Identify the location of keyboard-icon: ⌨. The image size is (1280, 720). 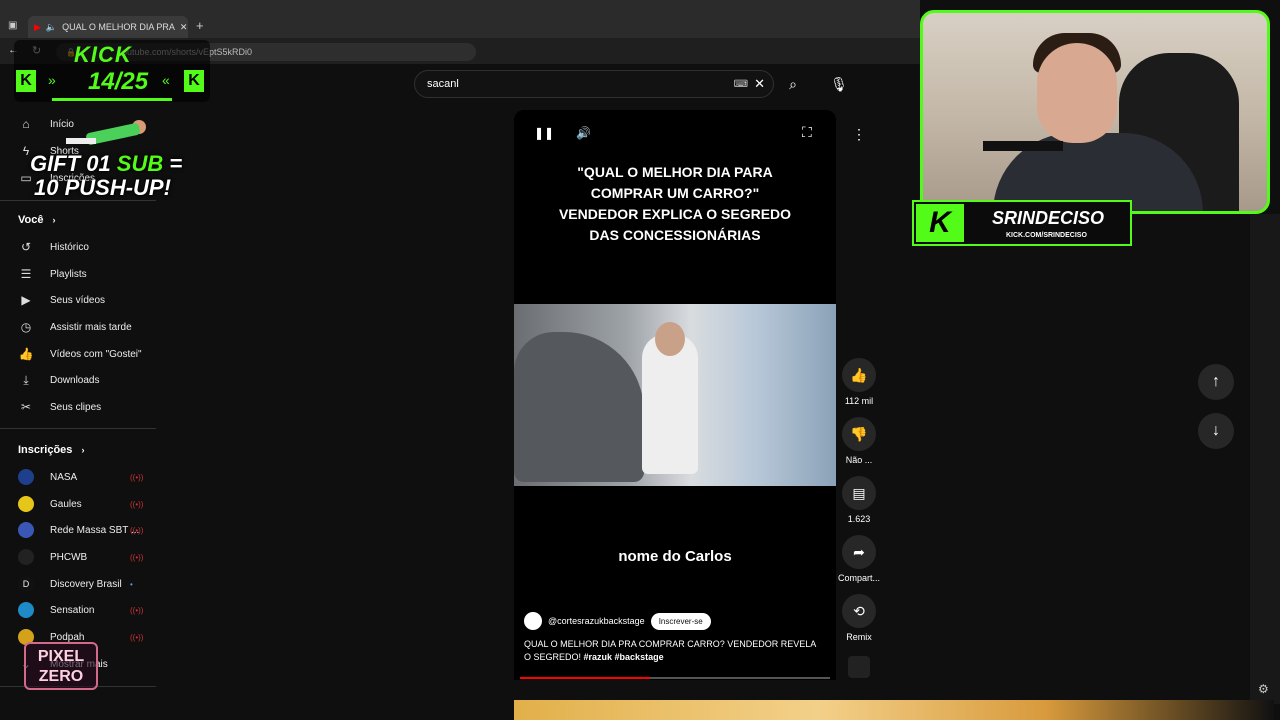
(741, 84).